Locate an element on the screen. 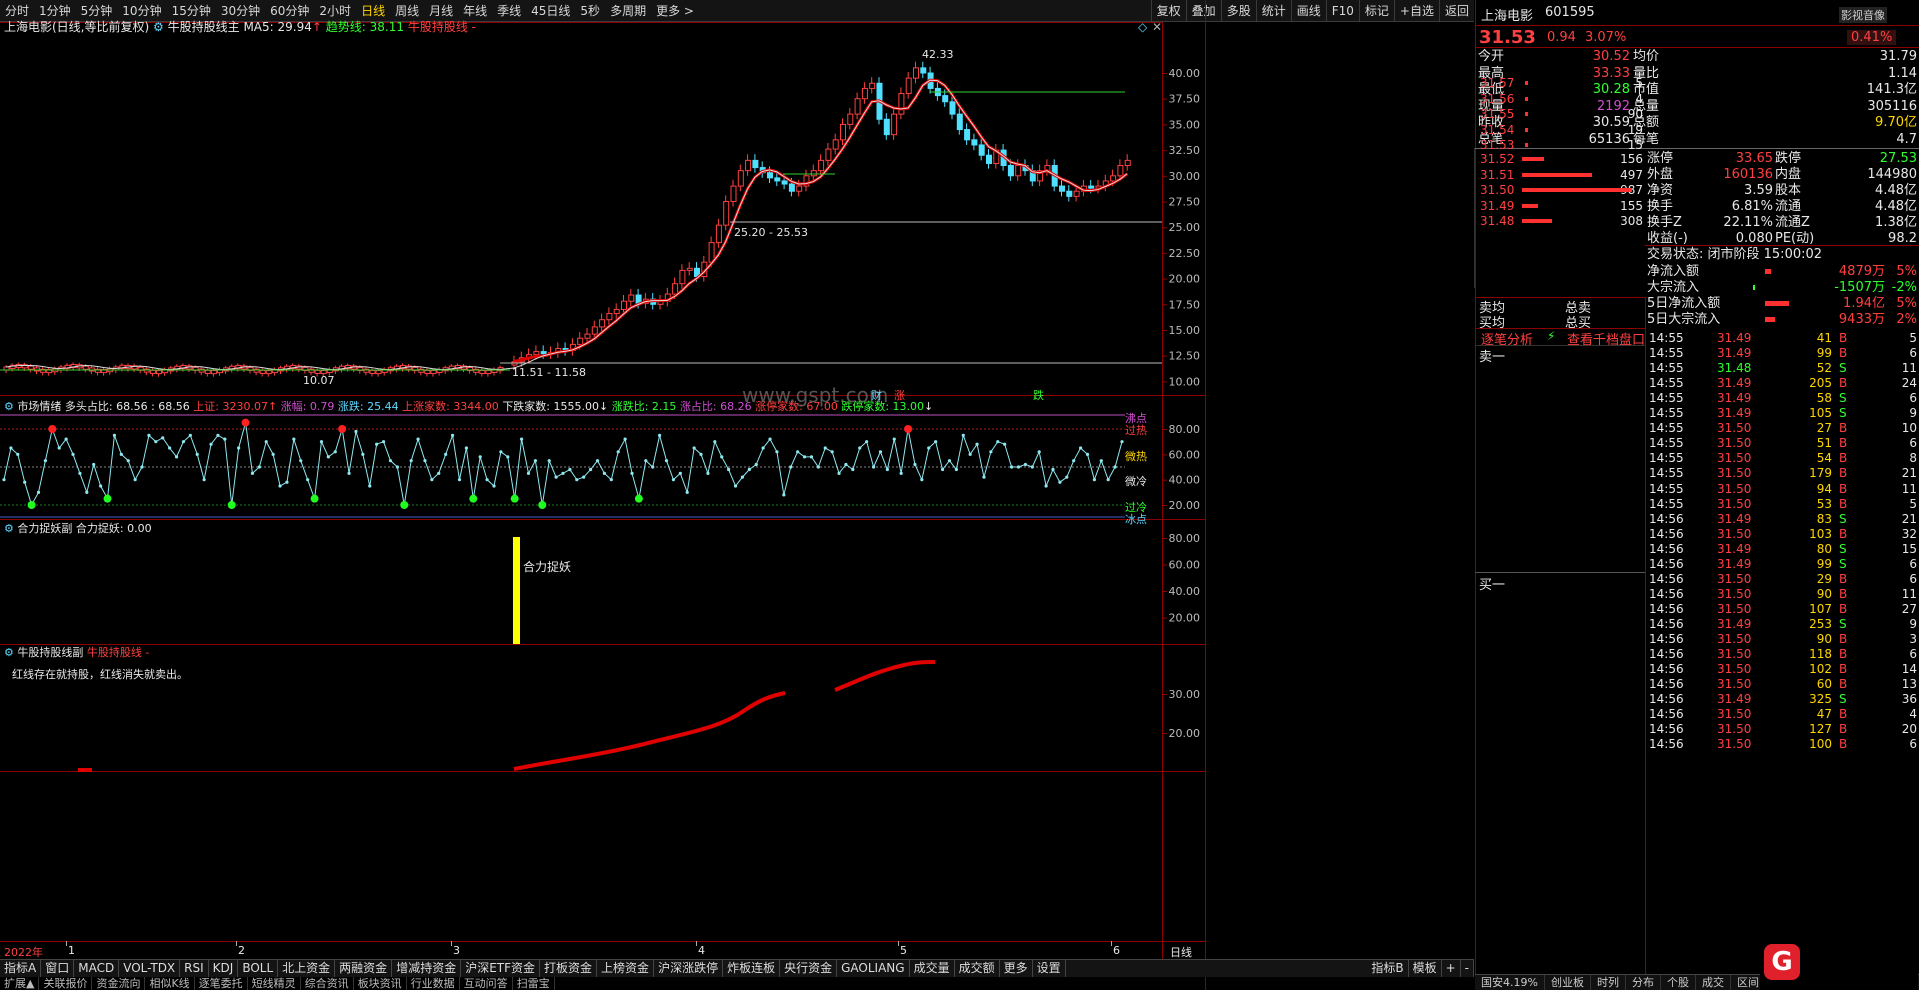 The image size is (1919, 990). sentiment-tick: 60.00 is located at coordinates (1185, 454).